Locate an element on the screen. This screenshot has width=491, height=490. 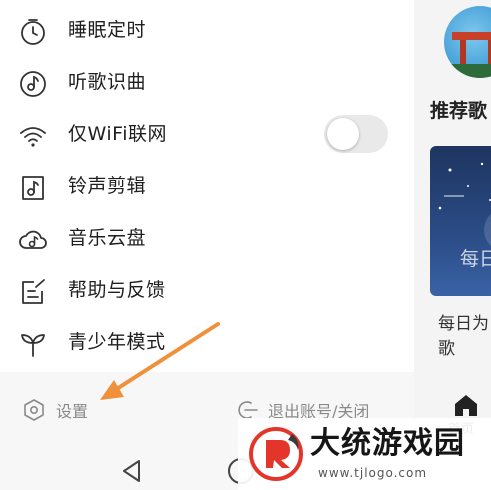
card-overlay-text: 每日 is located at coordinates (475, 259).